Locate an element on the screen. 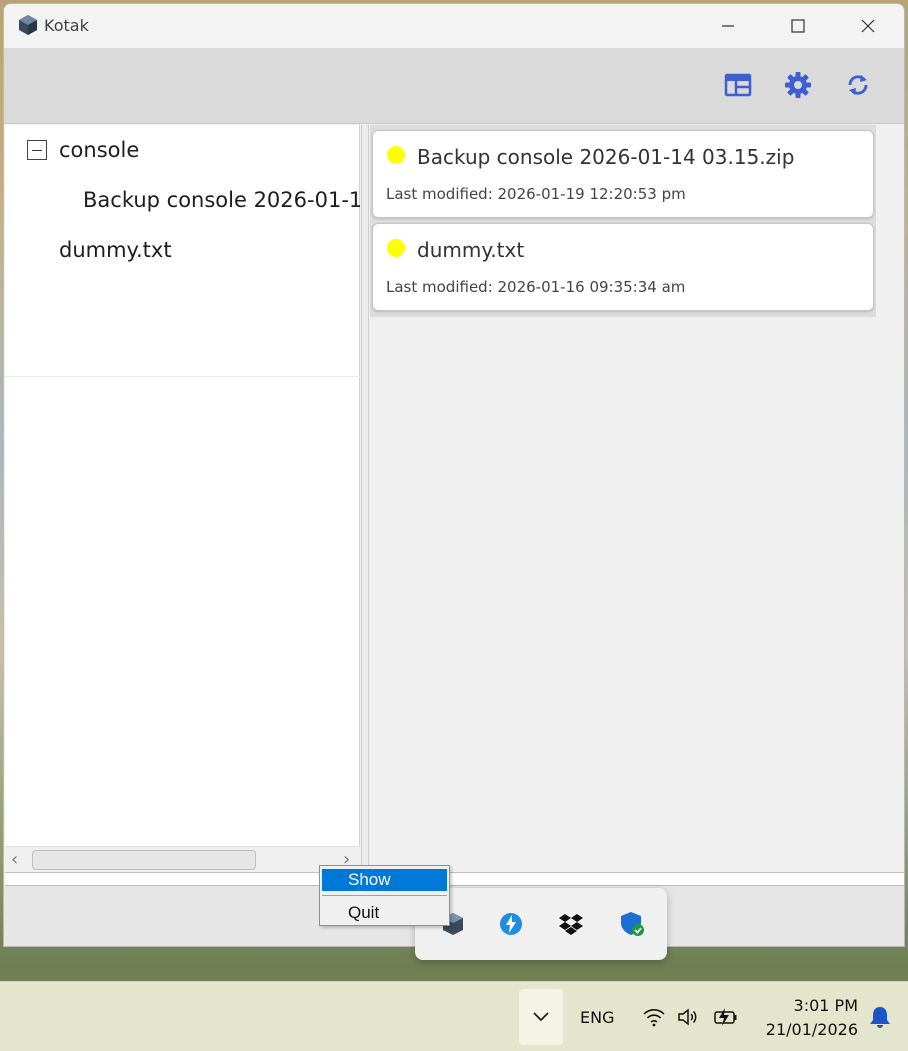 The width and height of the screenshot is (908, 1051). tree-item-backup-zip: Backup console 2026-01-14 03.15.zip is located at coordinates (221, 200).